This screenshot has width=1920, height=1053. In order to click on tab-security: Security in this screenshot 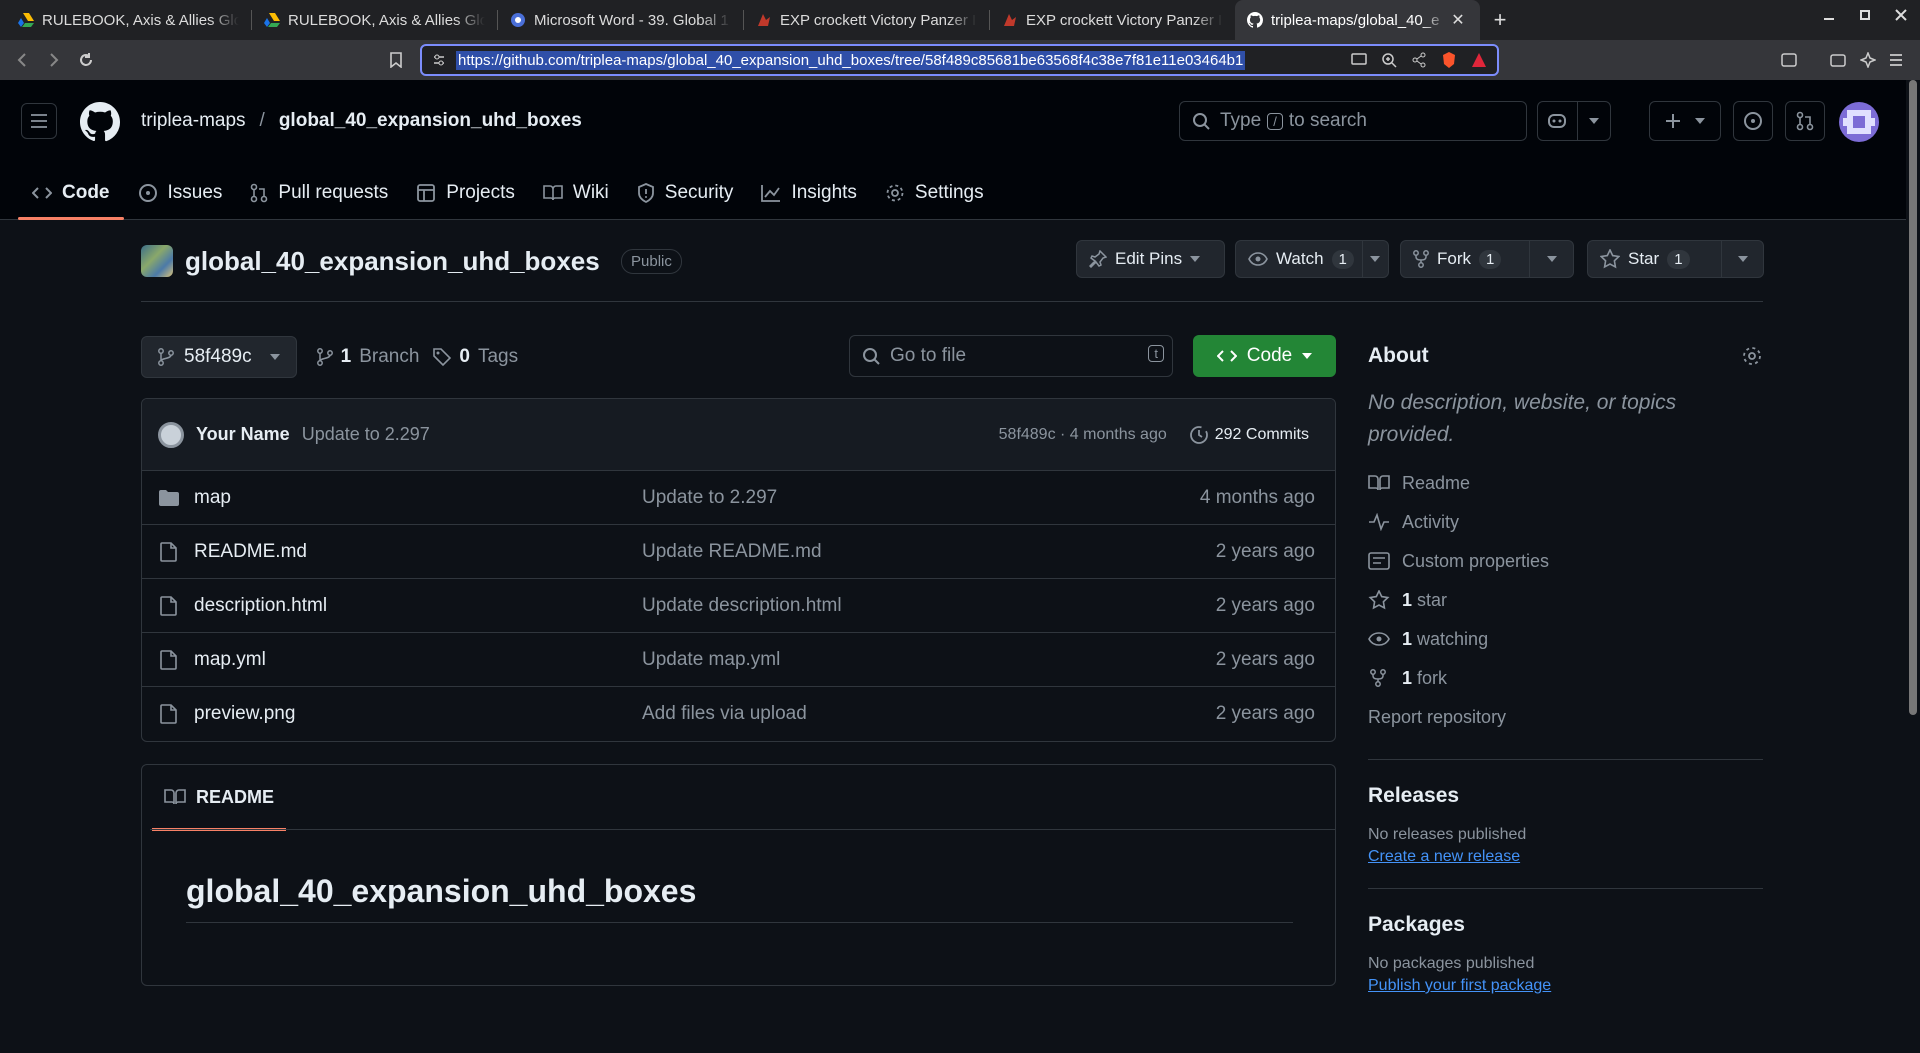, I will do `click(685, 193)`.